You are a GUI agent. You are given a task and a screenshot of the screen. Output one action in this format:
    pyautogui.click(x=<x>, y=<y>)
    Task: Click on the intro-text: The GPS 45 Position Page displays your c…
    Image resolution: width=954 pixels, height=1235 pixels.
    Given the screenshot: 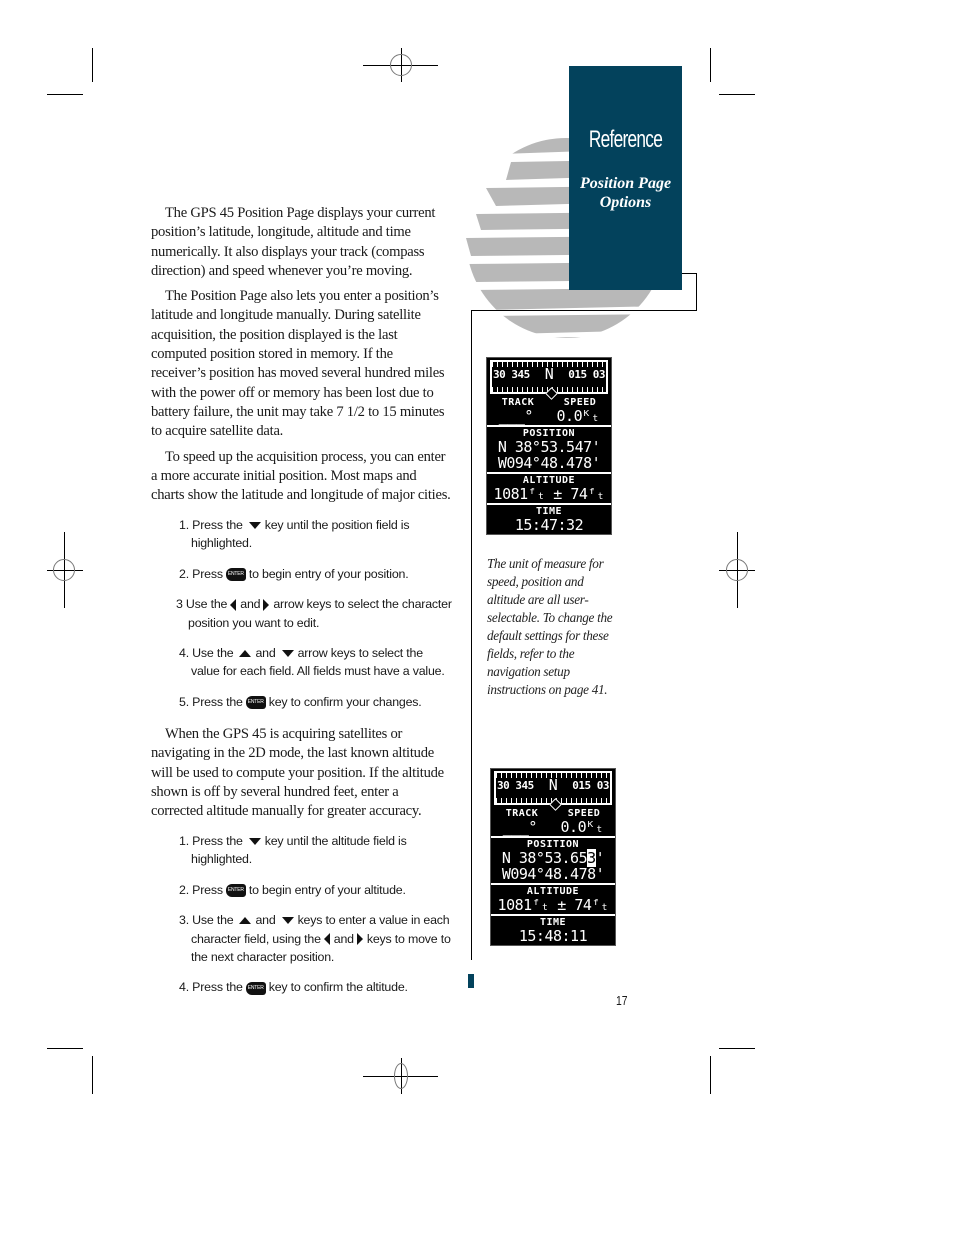 What is the action you would take?
    pyautogui.click(x=301, y=357)
    